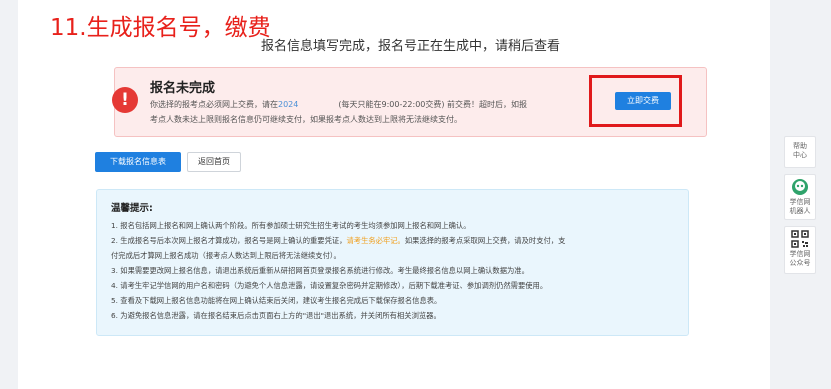 The height and width of the screenshot is (389, 831). What do you see at coordinates (214, 162) in the screenshot?
I see `return-home-button: 返回首页` at bounding box center [214, 162].